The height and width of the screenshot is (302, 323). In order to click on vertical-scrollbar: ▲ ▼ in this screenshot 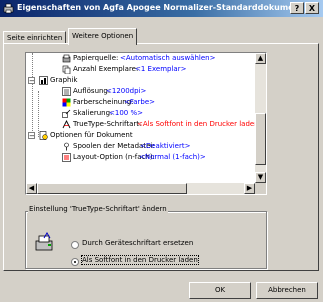, I will do `click(260, 118)`.